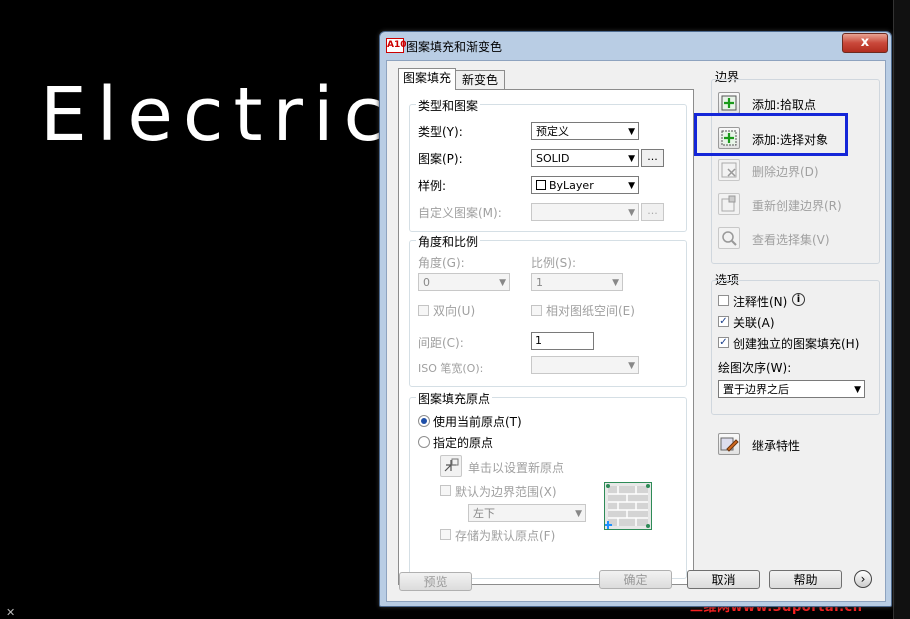 This screenshot has width=910, height=619. I want to click on double-checkbox, so click(423, 310).